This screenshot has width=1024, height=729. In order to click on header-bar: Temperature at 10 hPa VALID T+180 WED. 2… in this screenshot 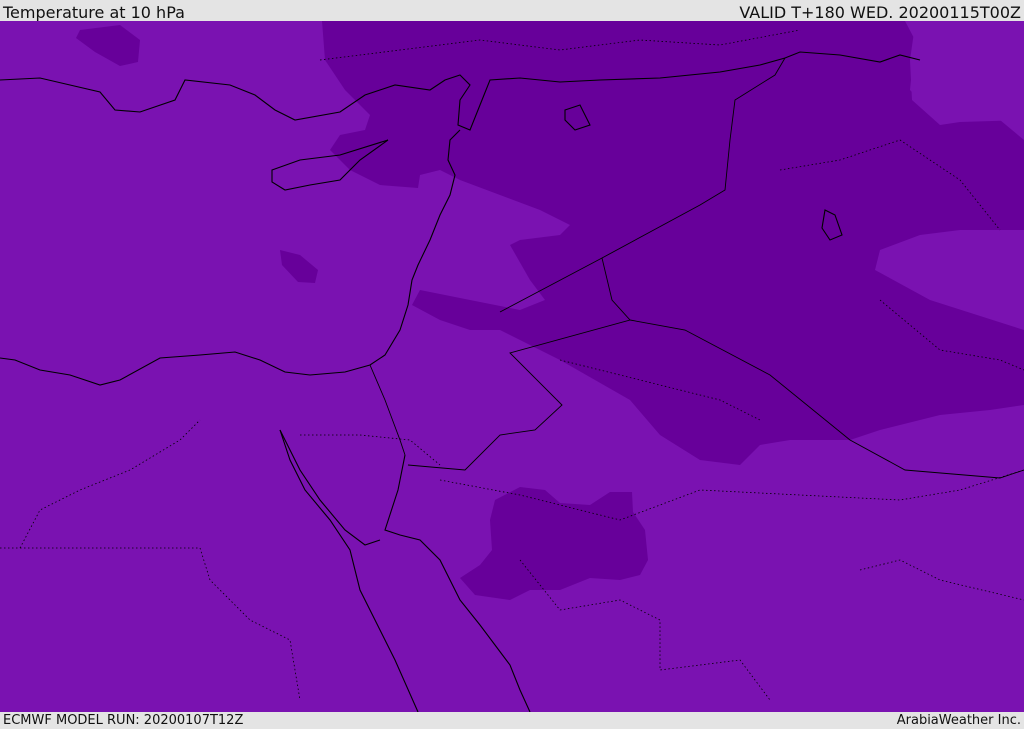, I will do `click(512, 11)`.